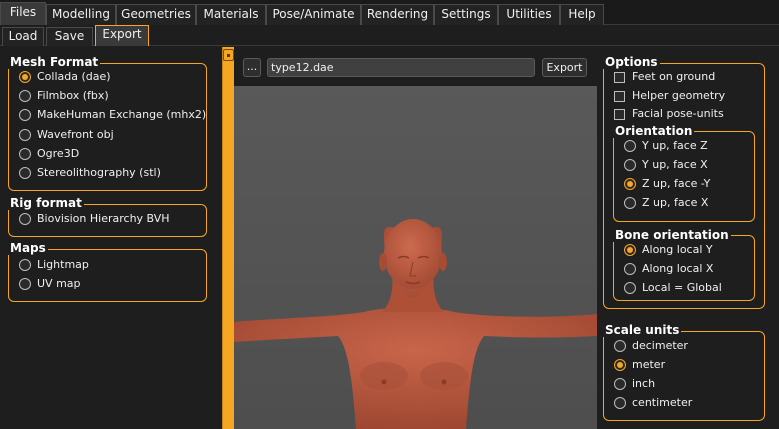 The width and height of the screenshot is (779, 429). What do you see at coordinates (28, 248) in the screenshot?
I see `maps-title: Maps` at bounding box center [28, 248].